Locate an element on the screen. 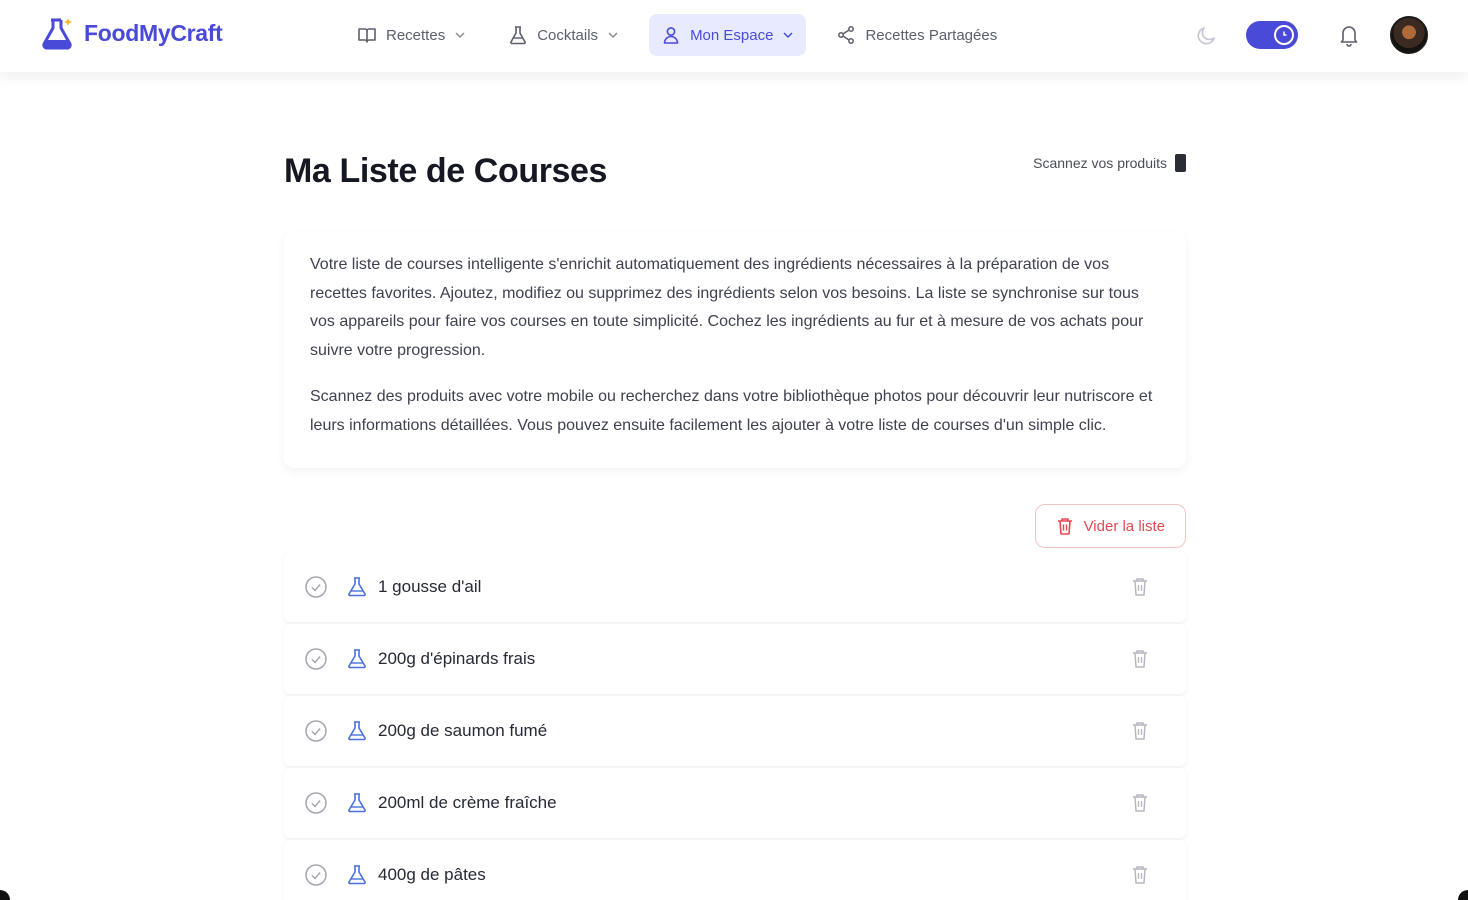 The width and height of the screenshot is (1468, 900). book-icon is located at coordinates (367, 35).